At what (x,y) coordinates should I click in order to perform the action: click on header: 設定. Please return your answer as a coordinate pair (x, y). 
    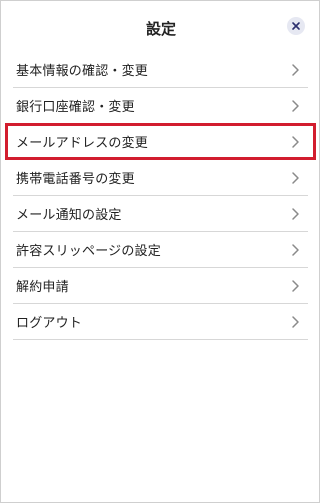
    Looking at the image, I should click on (160, 27).